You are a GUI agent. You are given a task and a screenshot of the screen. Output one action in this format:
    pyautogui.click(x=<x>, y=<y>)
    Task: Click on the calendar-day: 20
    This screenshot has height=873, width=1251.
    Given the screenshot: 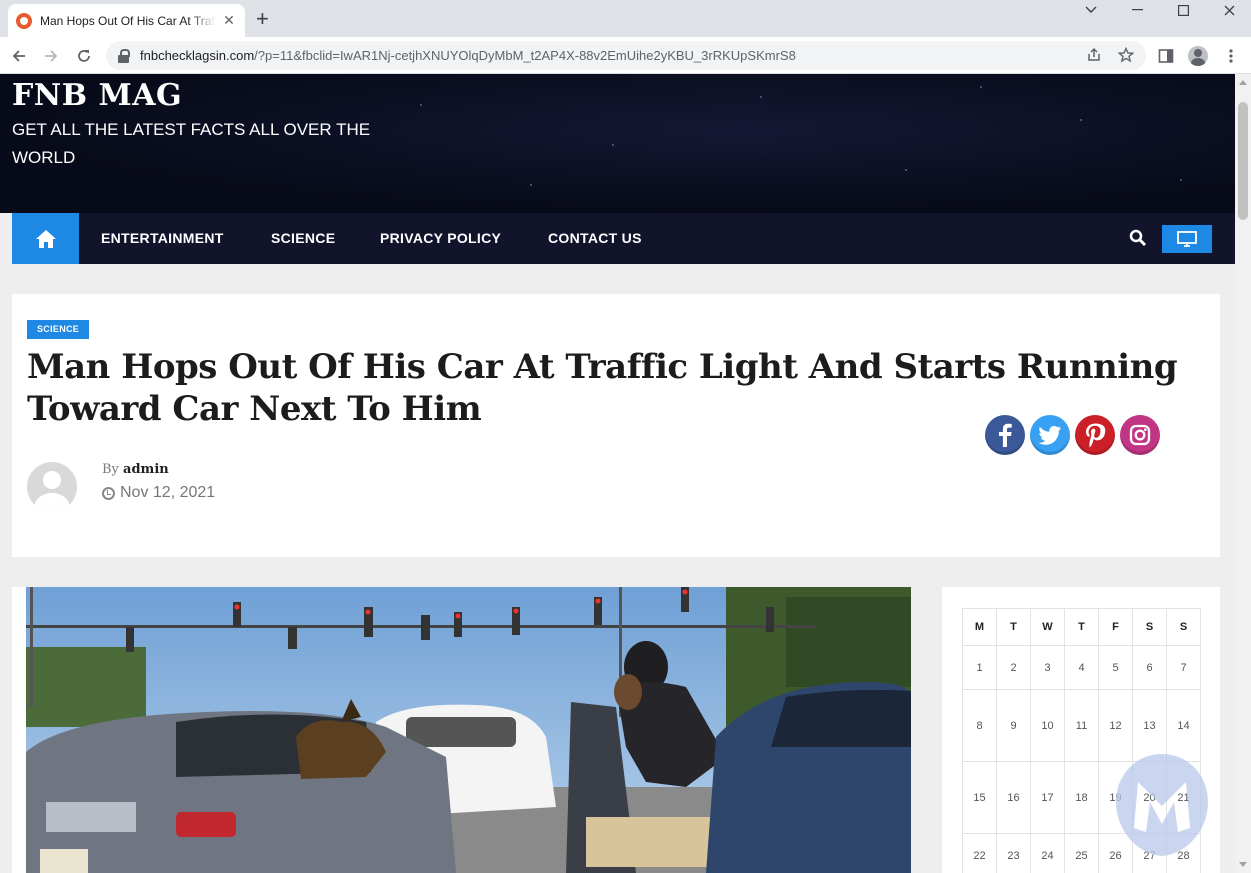 What is the action you would take?
    pyautogui.click(x=1149, y=797)
    